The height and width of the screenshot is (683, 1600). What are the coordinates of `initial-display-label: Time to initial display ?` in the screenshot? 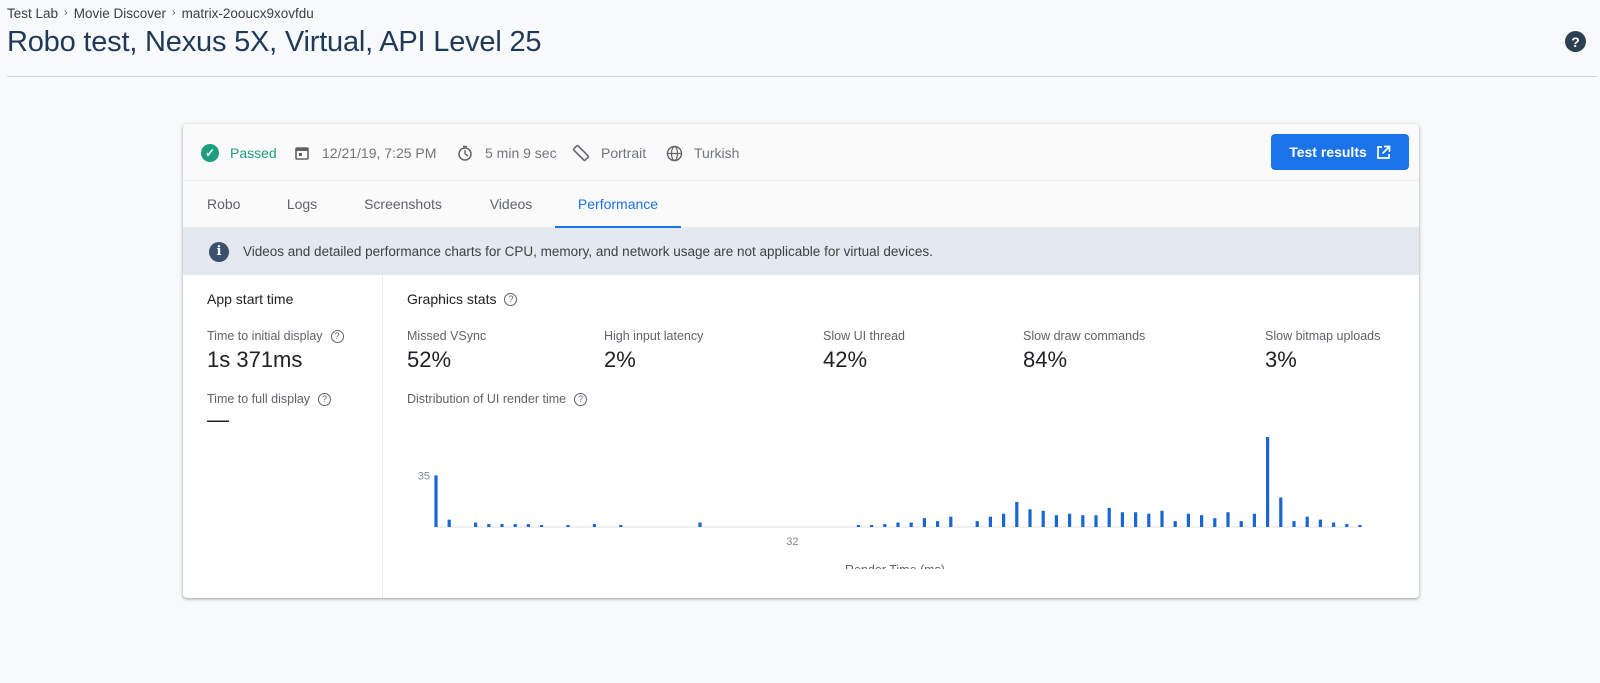 It's located at (275, 336).